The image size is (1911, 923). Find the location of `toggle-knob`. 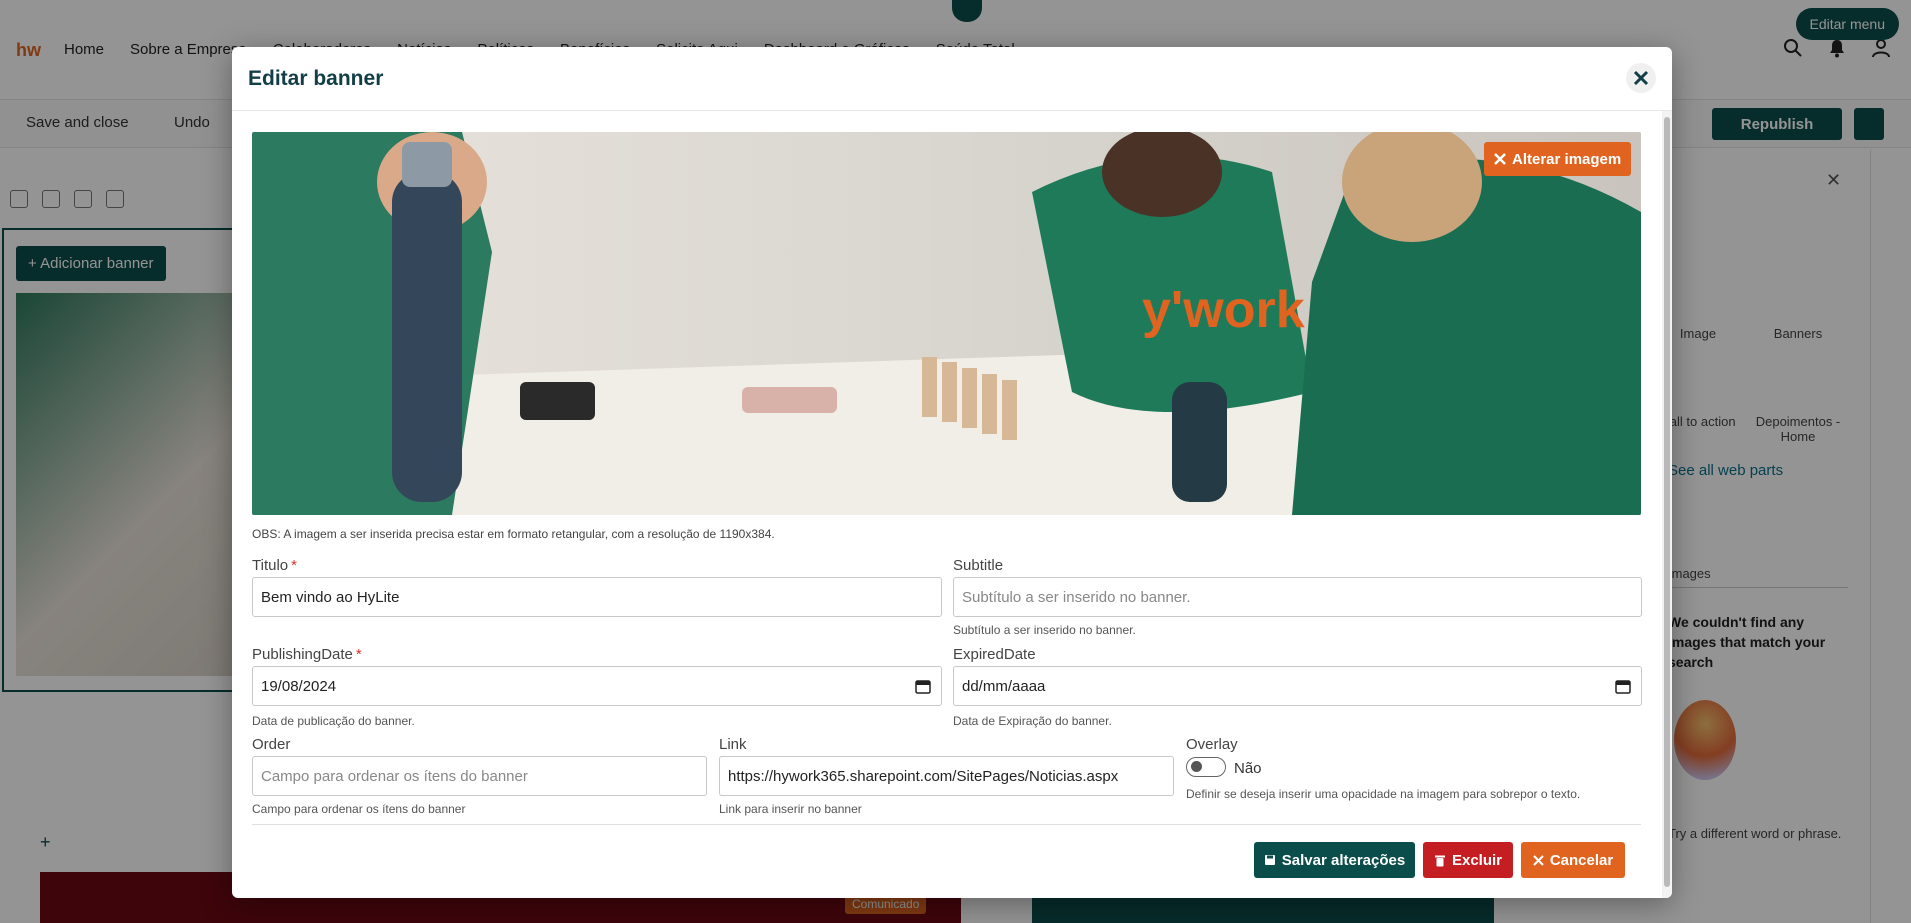

toggle-knob is located at coordinates (1196, 766).